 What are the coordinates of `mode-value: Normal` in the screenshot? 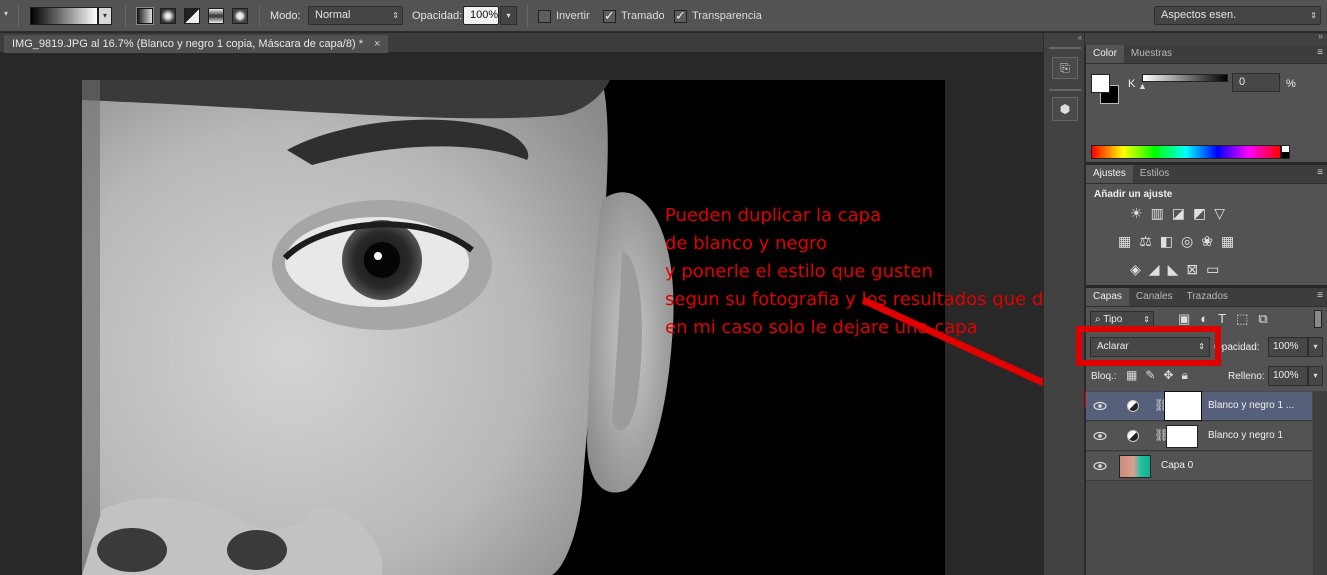 It's located at (333, 15).